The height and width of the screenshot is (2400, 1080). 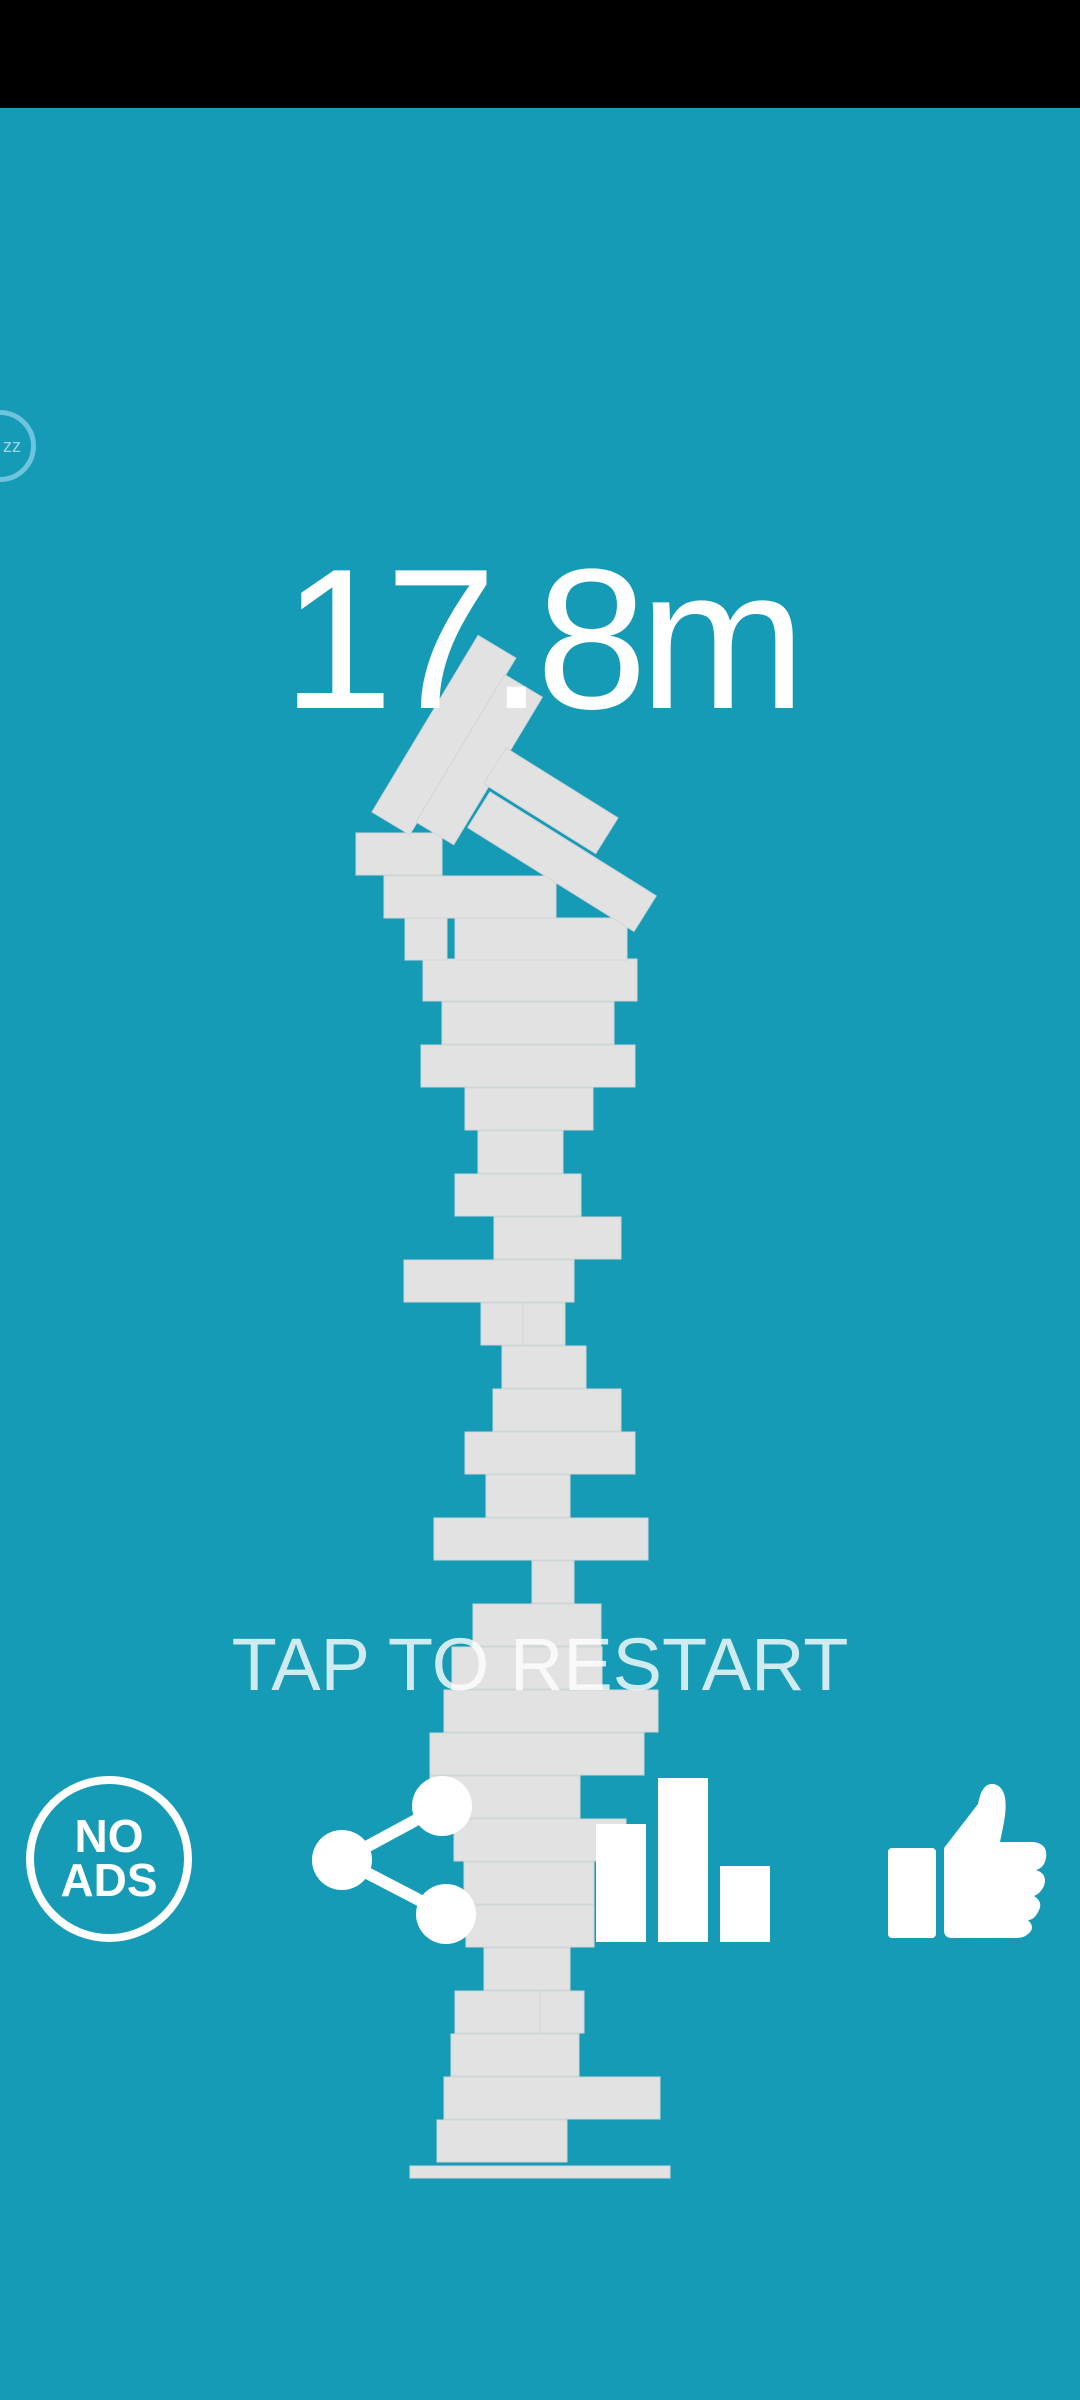 I want to click on bar-chart-icon, so click(x=683, y=1860).